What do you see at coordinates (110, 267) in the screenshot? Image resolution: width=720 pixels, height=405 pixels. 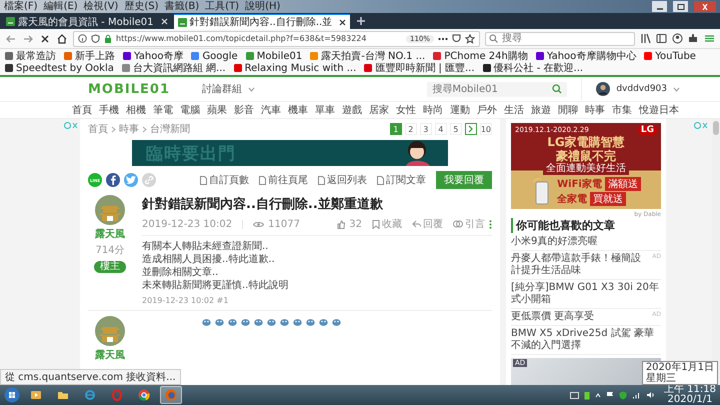 I see `author-badge: 樓主` at bounding box center [110, 267].